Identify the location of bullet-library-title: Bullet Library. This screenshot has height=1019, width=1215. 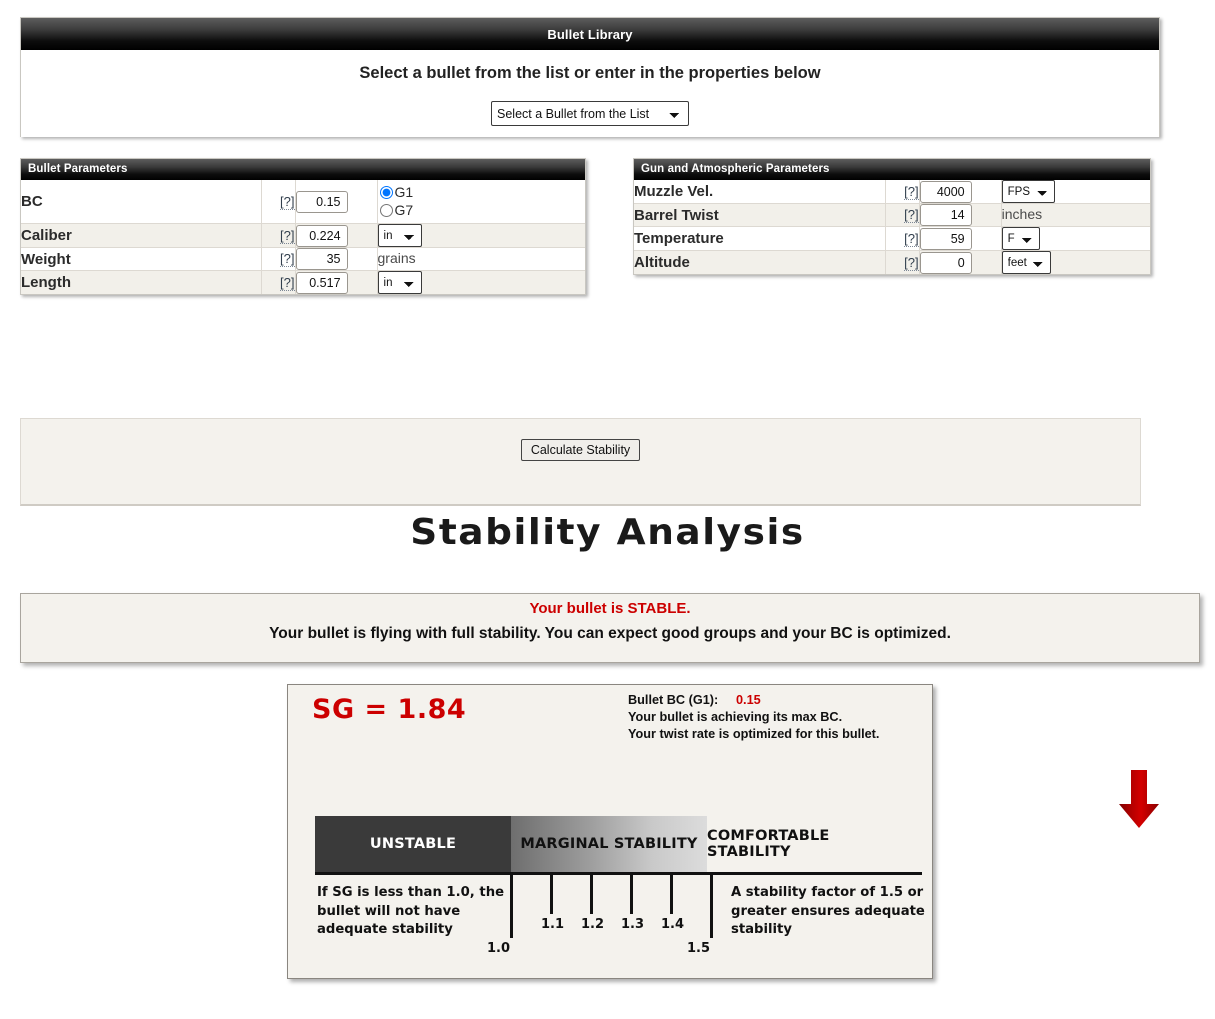
(590, 34).